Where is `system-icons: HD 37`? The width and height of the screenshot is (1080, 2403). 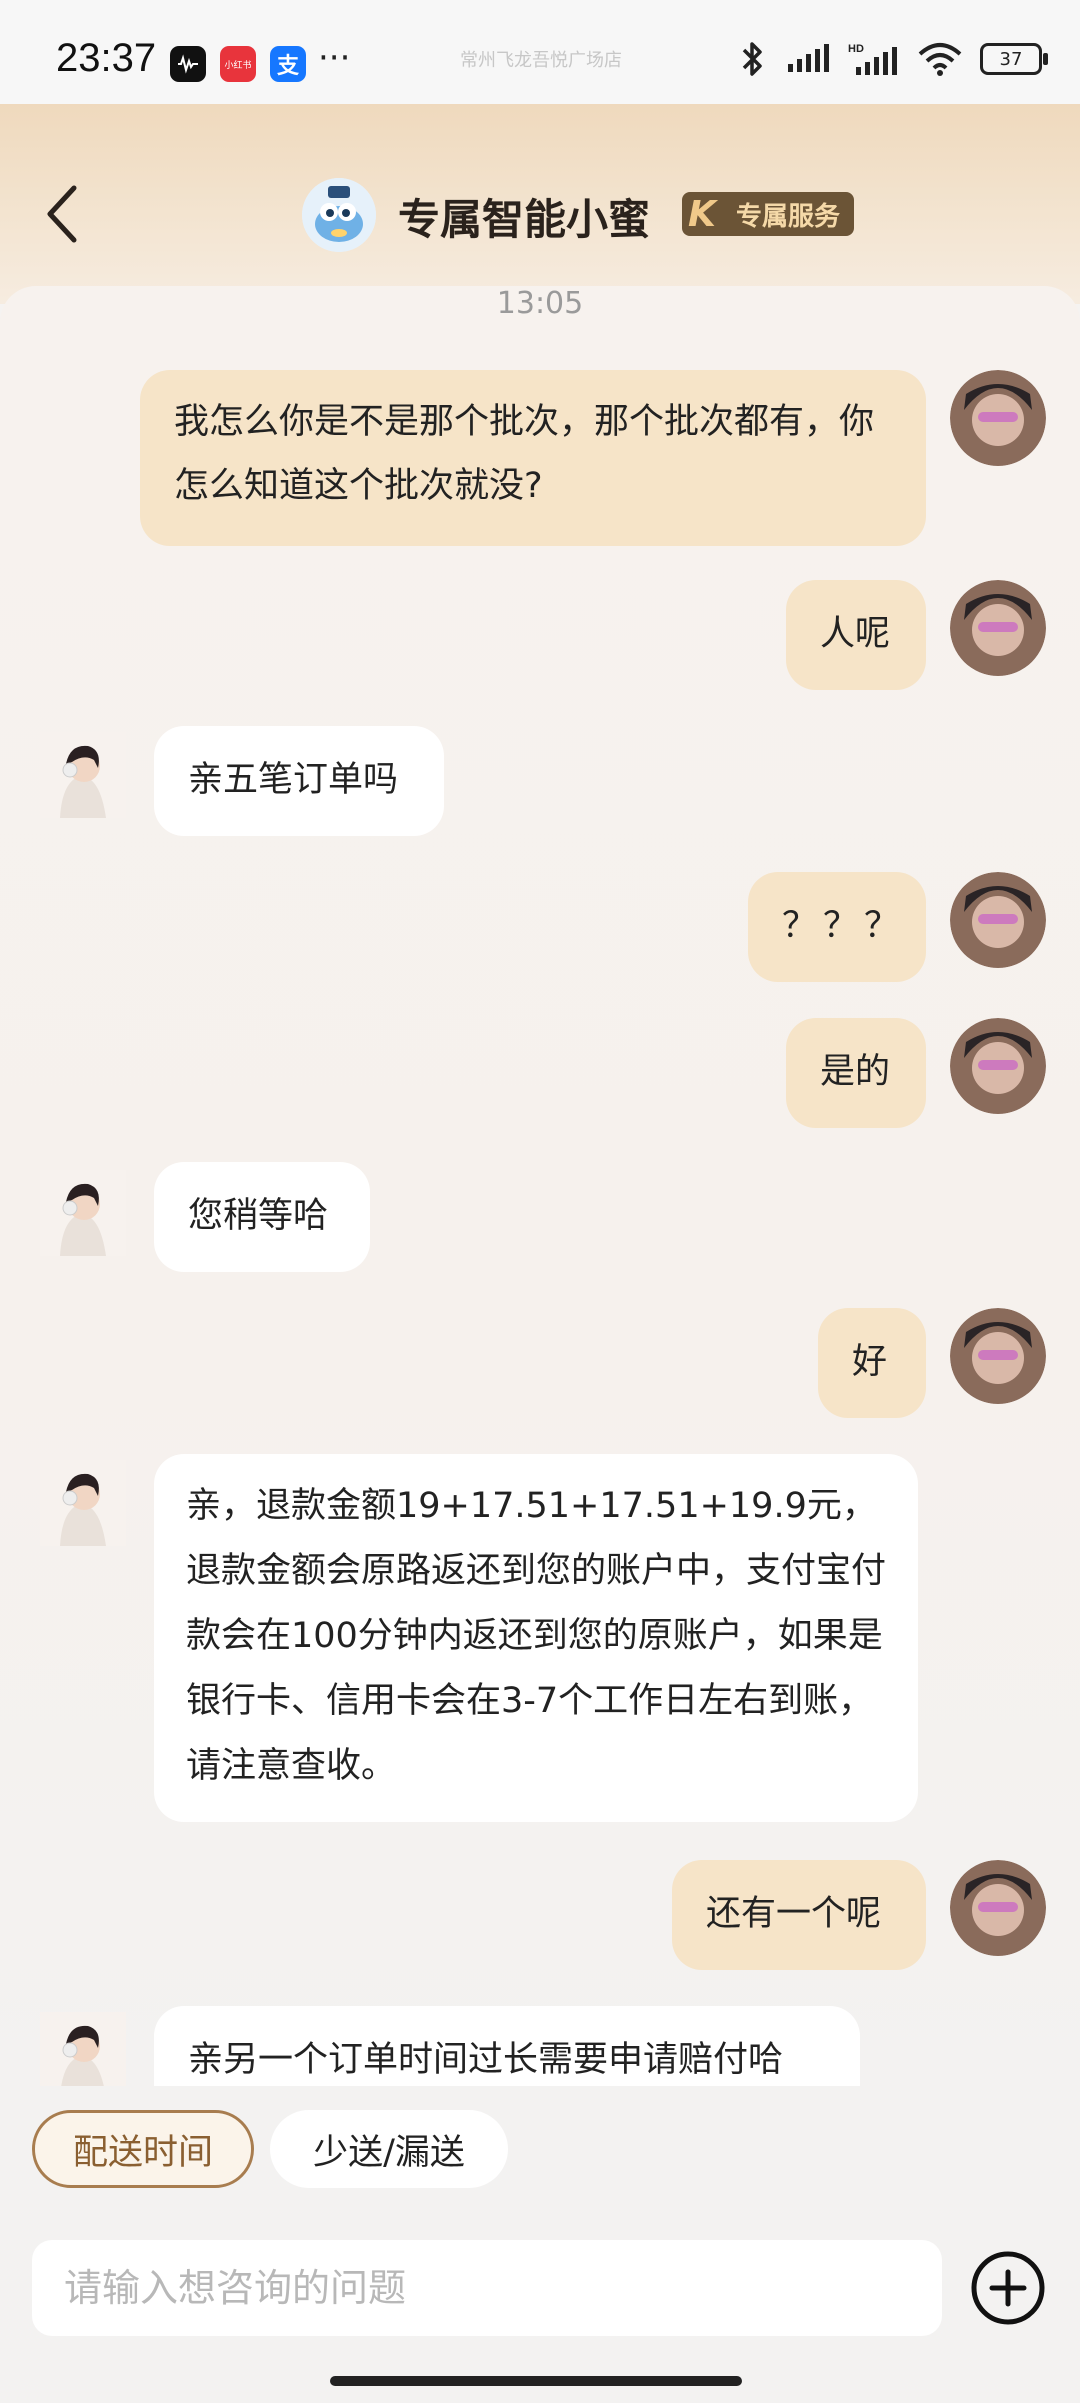 system-icons: HD 37 is located at coordinates (893, 59).